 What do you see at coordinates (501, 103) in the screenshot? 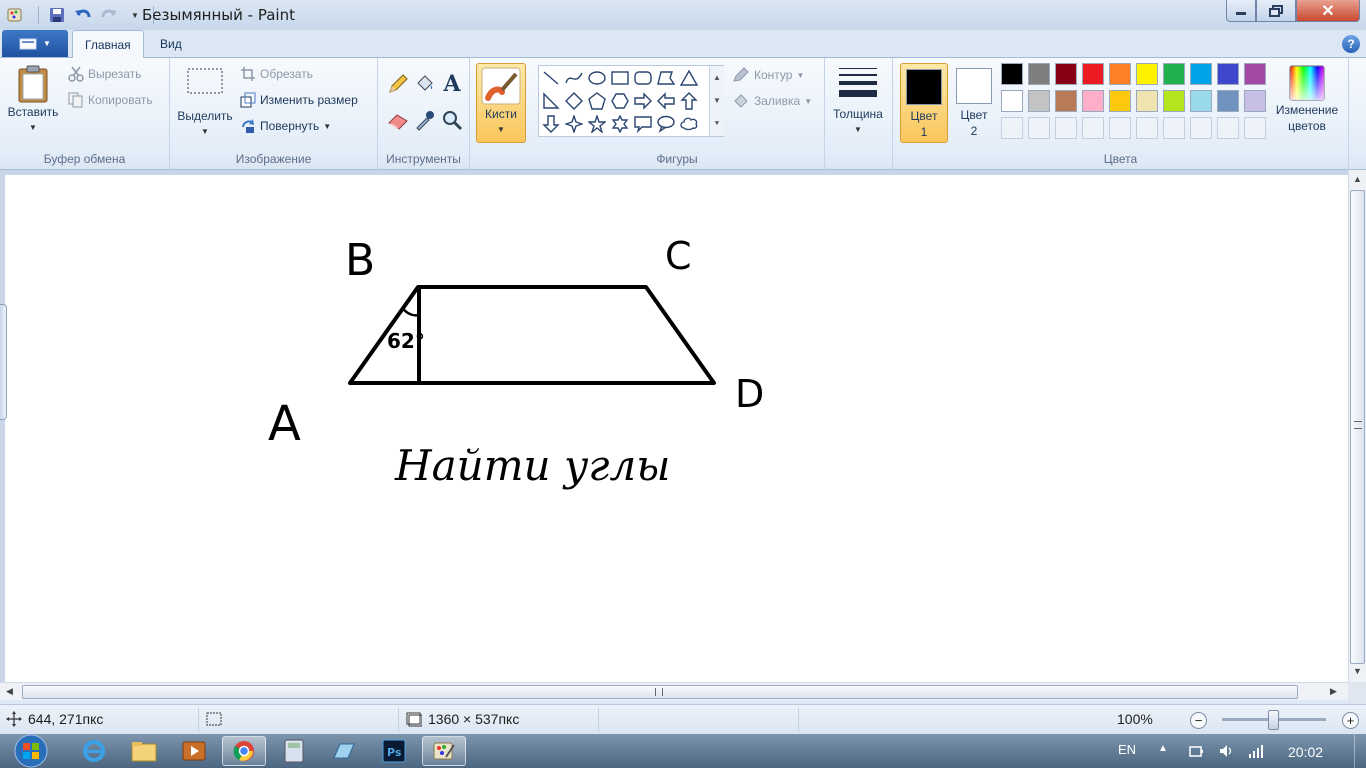
I see `brushes-button: Кисти ▼` at bounding box center [501, 103].